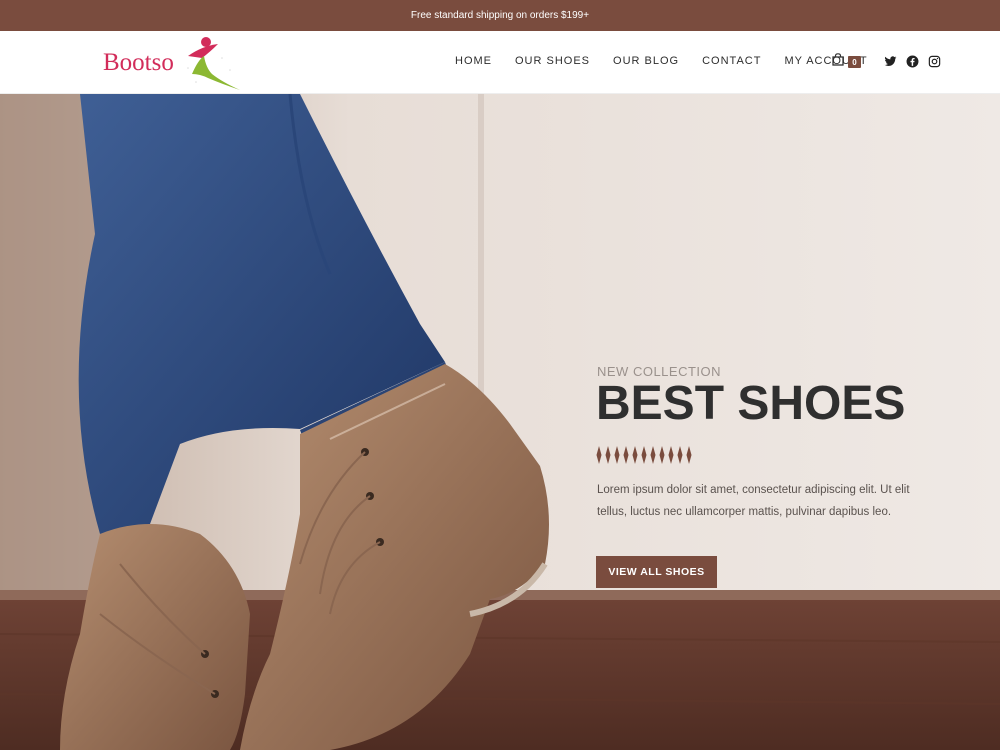 Image resolution: width=1000 pixels, height=750 pixels. Describe the element at coordinates (847, 62) in the screenshot. I see `cart-button: 0` at that location.